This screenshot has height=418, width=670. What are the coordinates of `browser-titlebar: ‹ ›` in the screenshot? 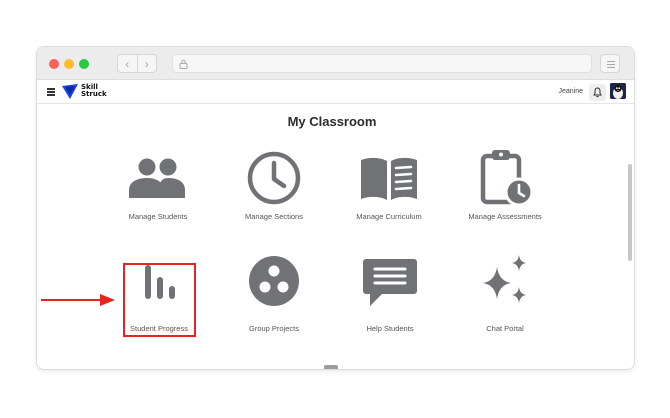 It's located at (335, 63).